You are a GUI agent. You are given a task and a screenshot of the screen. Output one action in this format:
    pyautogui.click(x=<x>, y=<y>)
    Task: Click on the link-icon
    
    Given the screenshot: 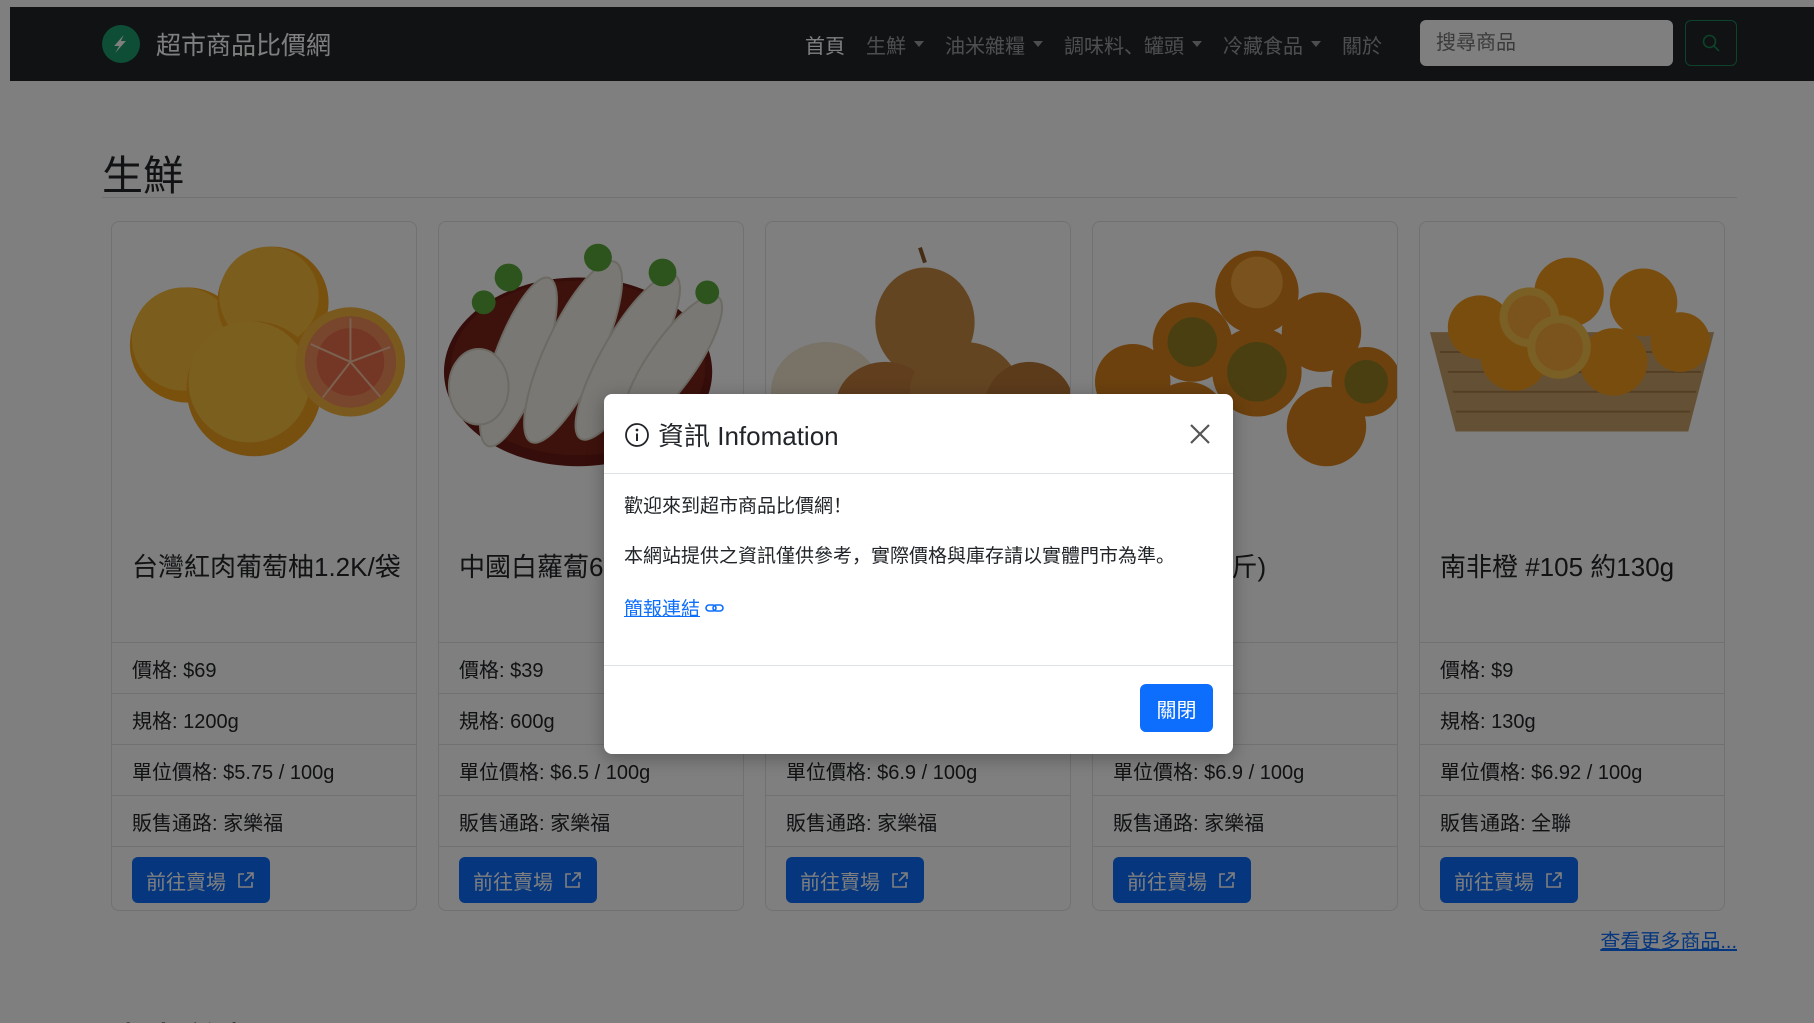 What is the action you would take?
    pyautogui.click(x=714, y=607)
    